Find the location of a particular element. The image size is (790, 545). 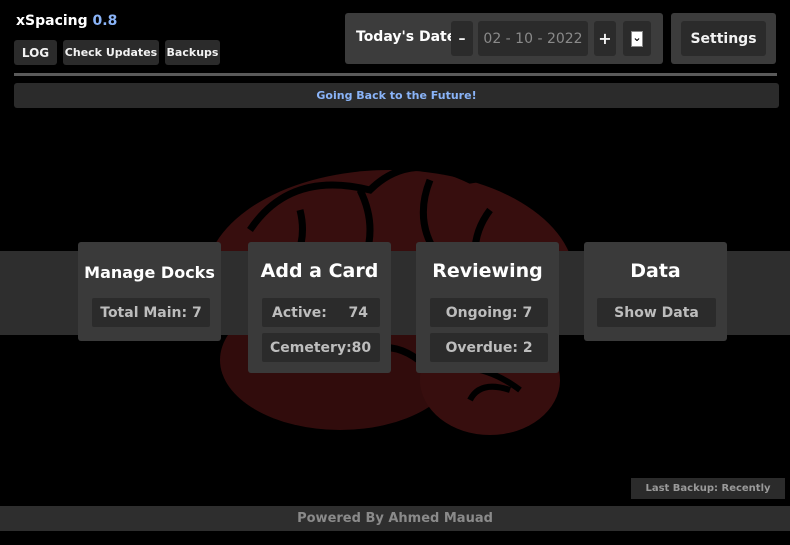

backups-button: Backups is located at coordinates (192, 52).